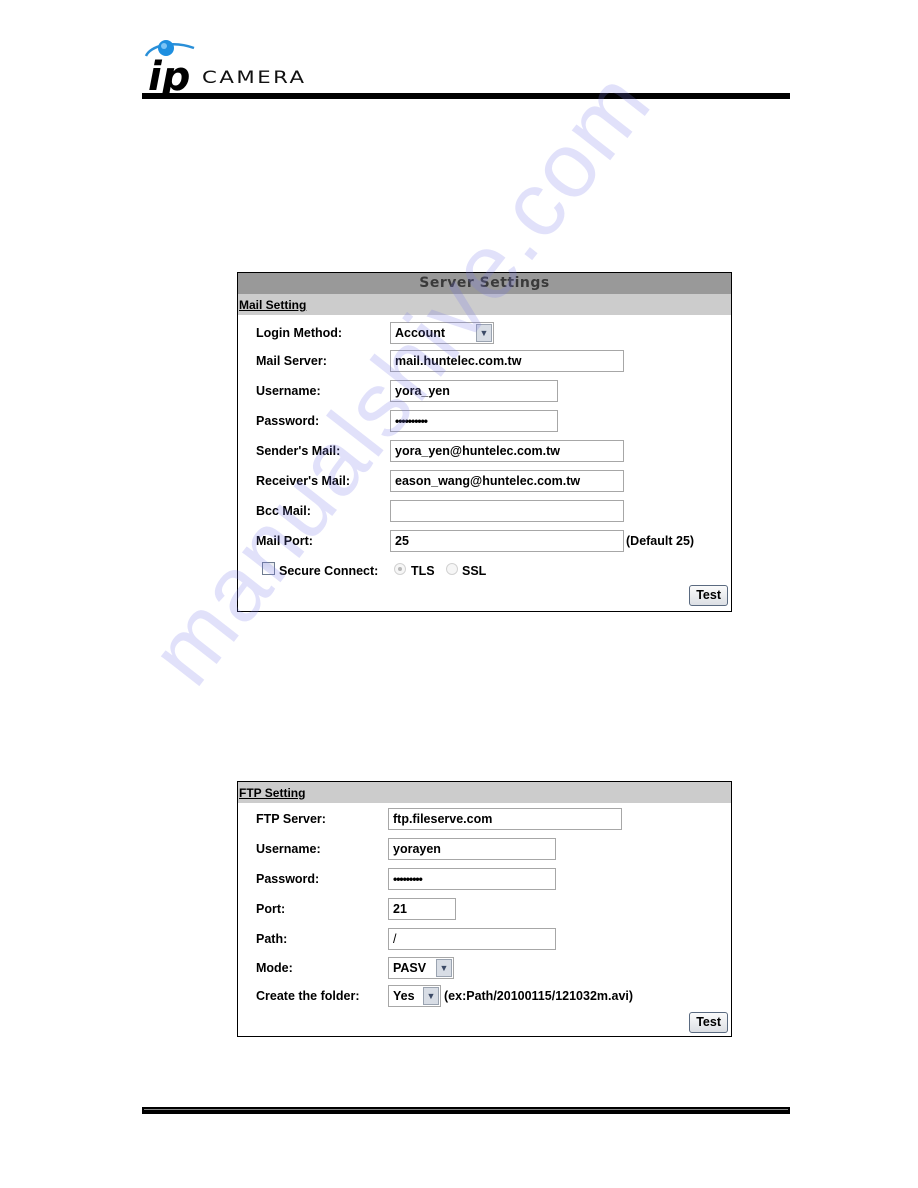 The image size is (918, 1188). What do you see at coordinates (329, 571) in the screenshot?
I see `secure-connect-label: Secure Connect:` at bounding box center [329, 571].